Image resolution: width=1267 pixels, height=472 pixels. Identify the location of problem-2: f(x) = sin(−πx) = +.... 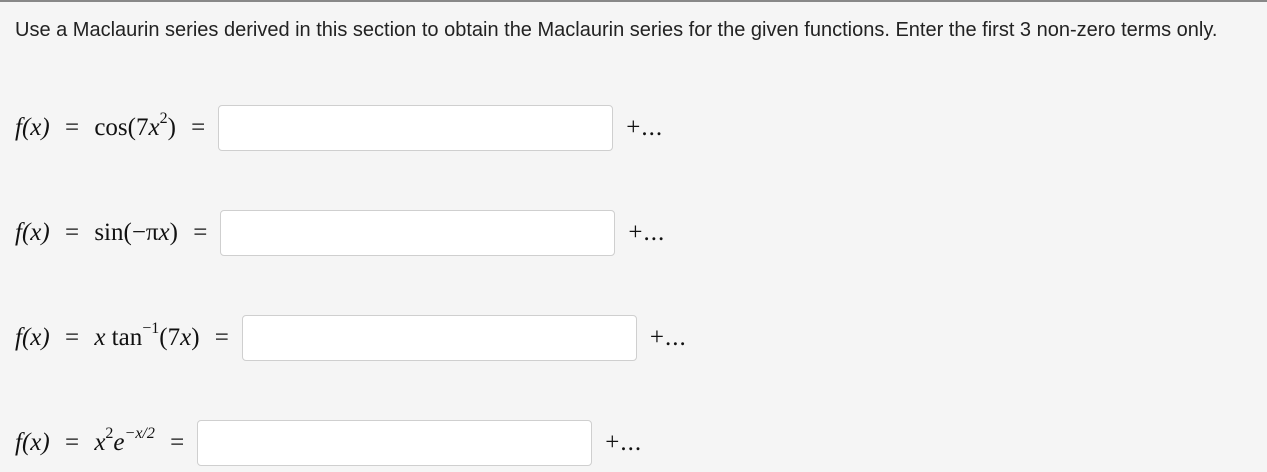
(340, 233).